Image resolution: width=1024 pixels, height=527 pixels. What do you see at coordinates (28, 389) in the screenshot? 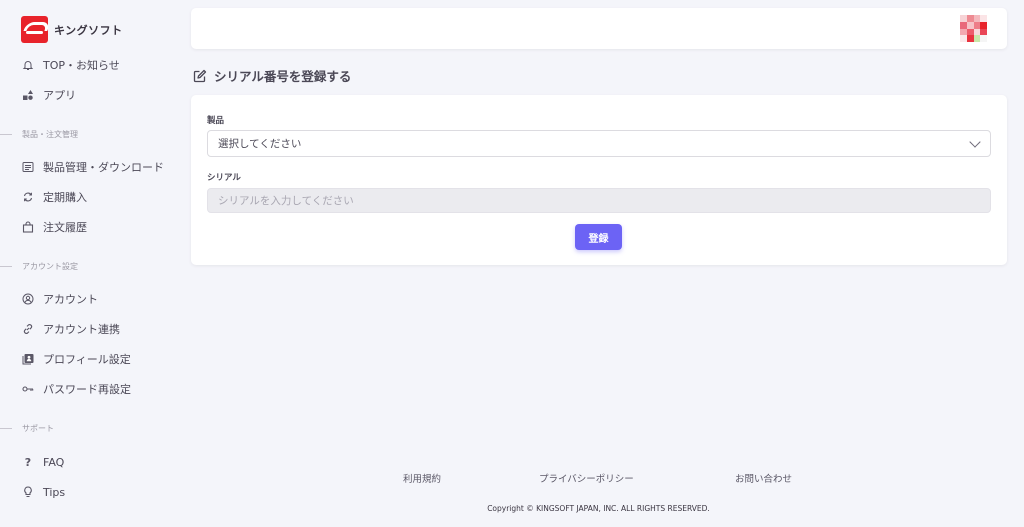
I see `key-icon` at bounding box center [28, 389].